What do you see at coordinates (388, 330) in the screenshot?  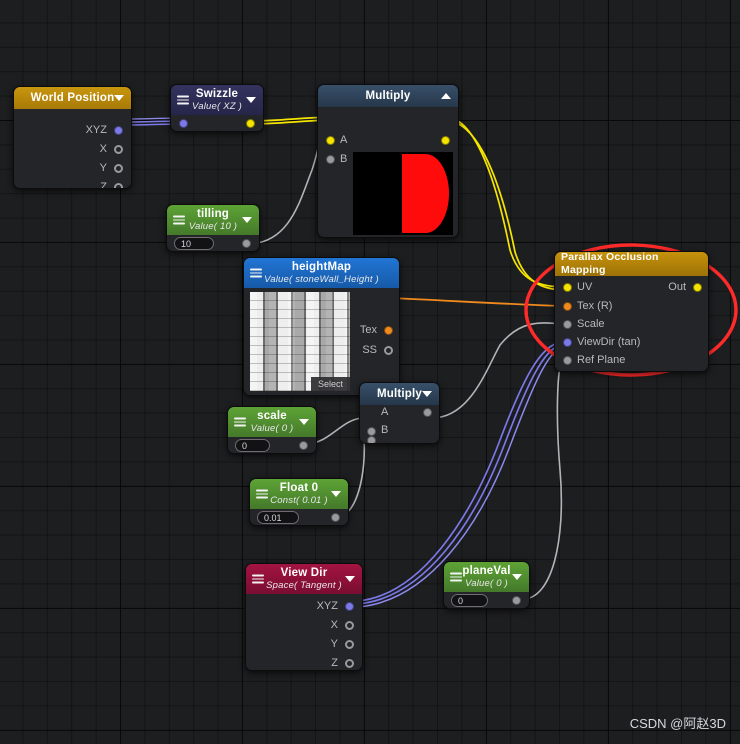 I see `output-port-tex` at bounding box center [388, 330].